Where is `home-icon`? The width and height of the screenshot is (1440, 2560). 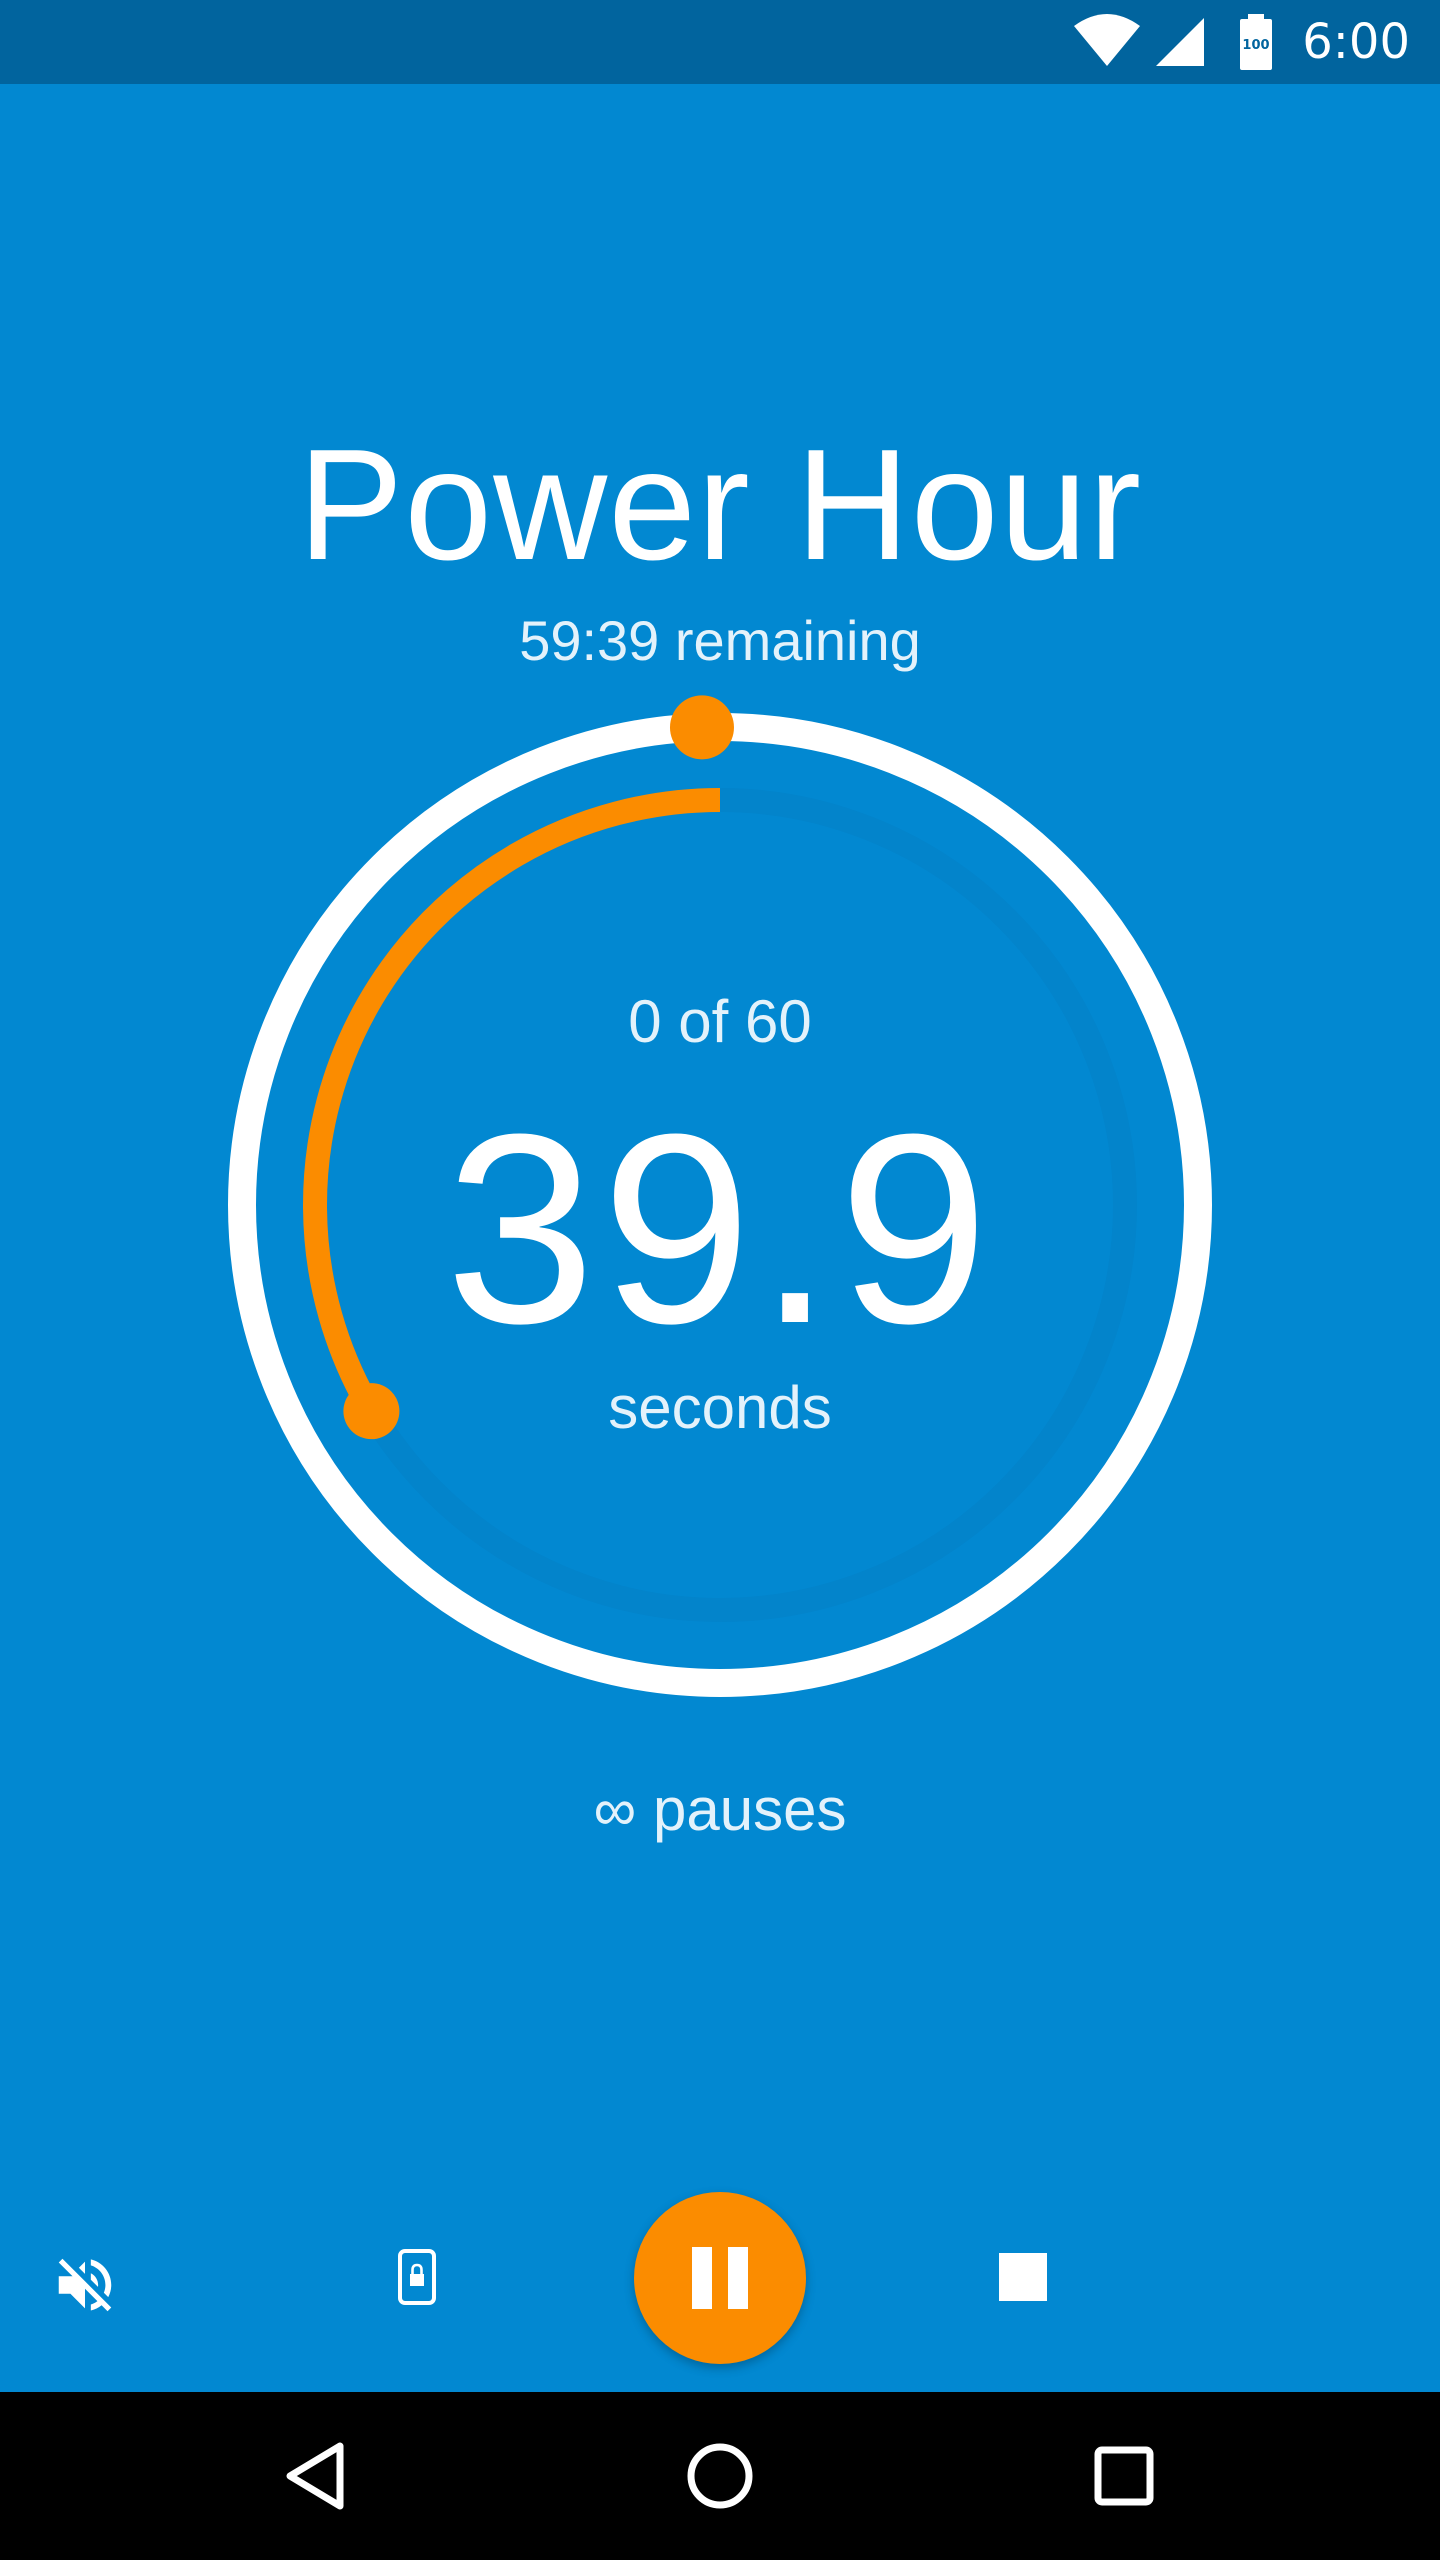
home-icon is located at coordinates (720, 2476).